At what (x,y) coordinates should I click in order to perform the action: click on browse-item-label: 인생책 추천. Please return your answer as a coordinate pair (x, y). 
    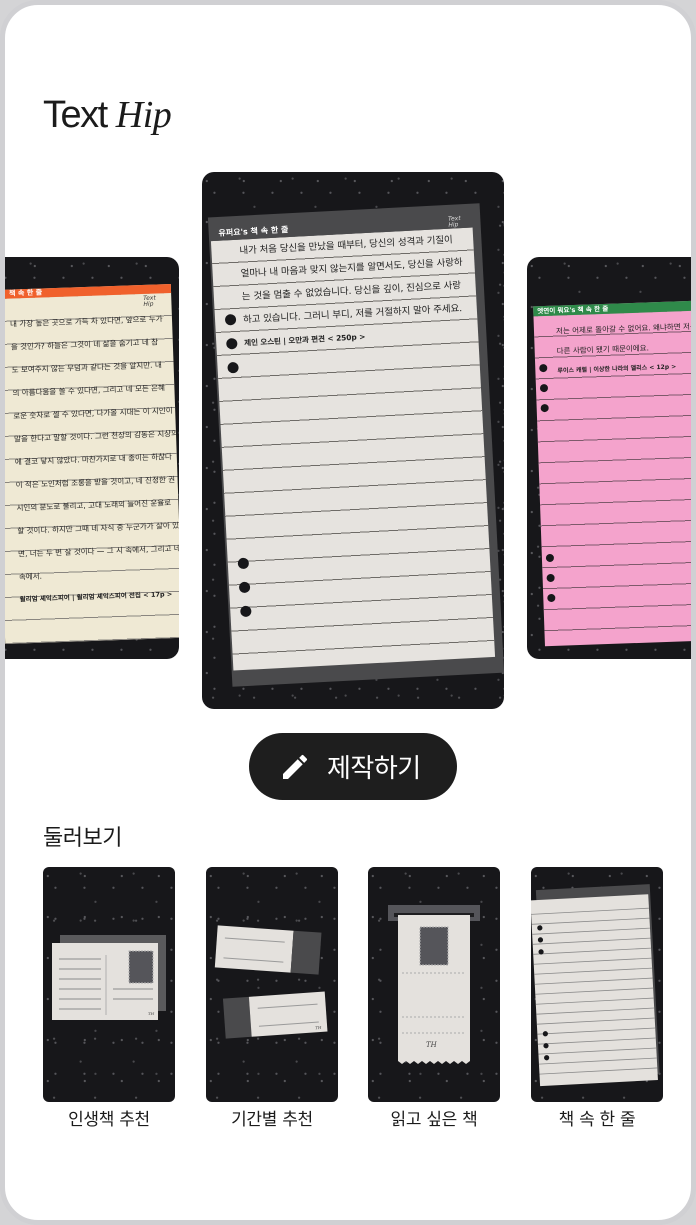
    Looking at the image, I should click on (109, 1120).